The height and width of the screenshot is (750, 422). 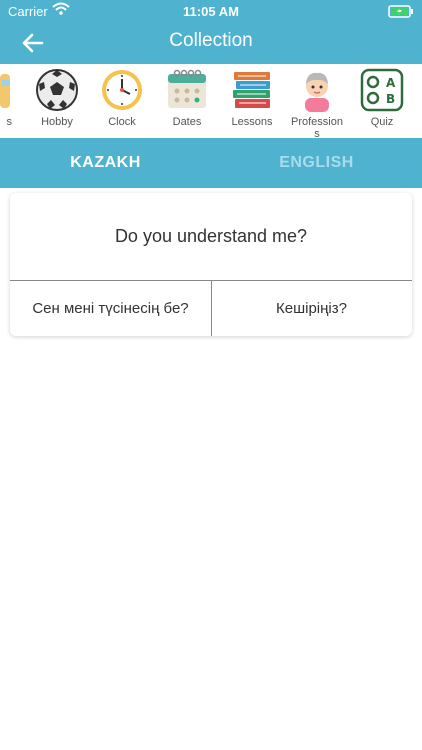 I want to click on clock-icon, so click(x=122, y=90).